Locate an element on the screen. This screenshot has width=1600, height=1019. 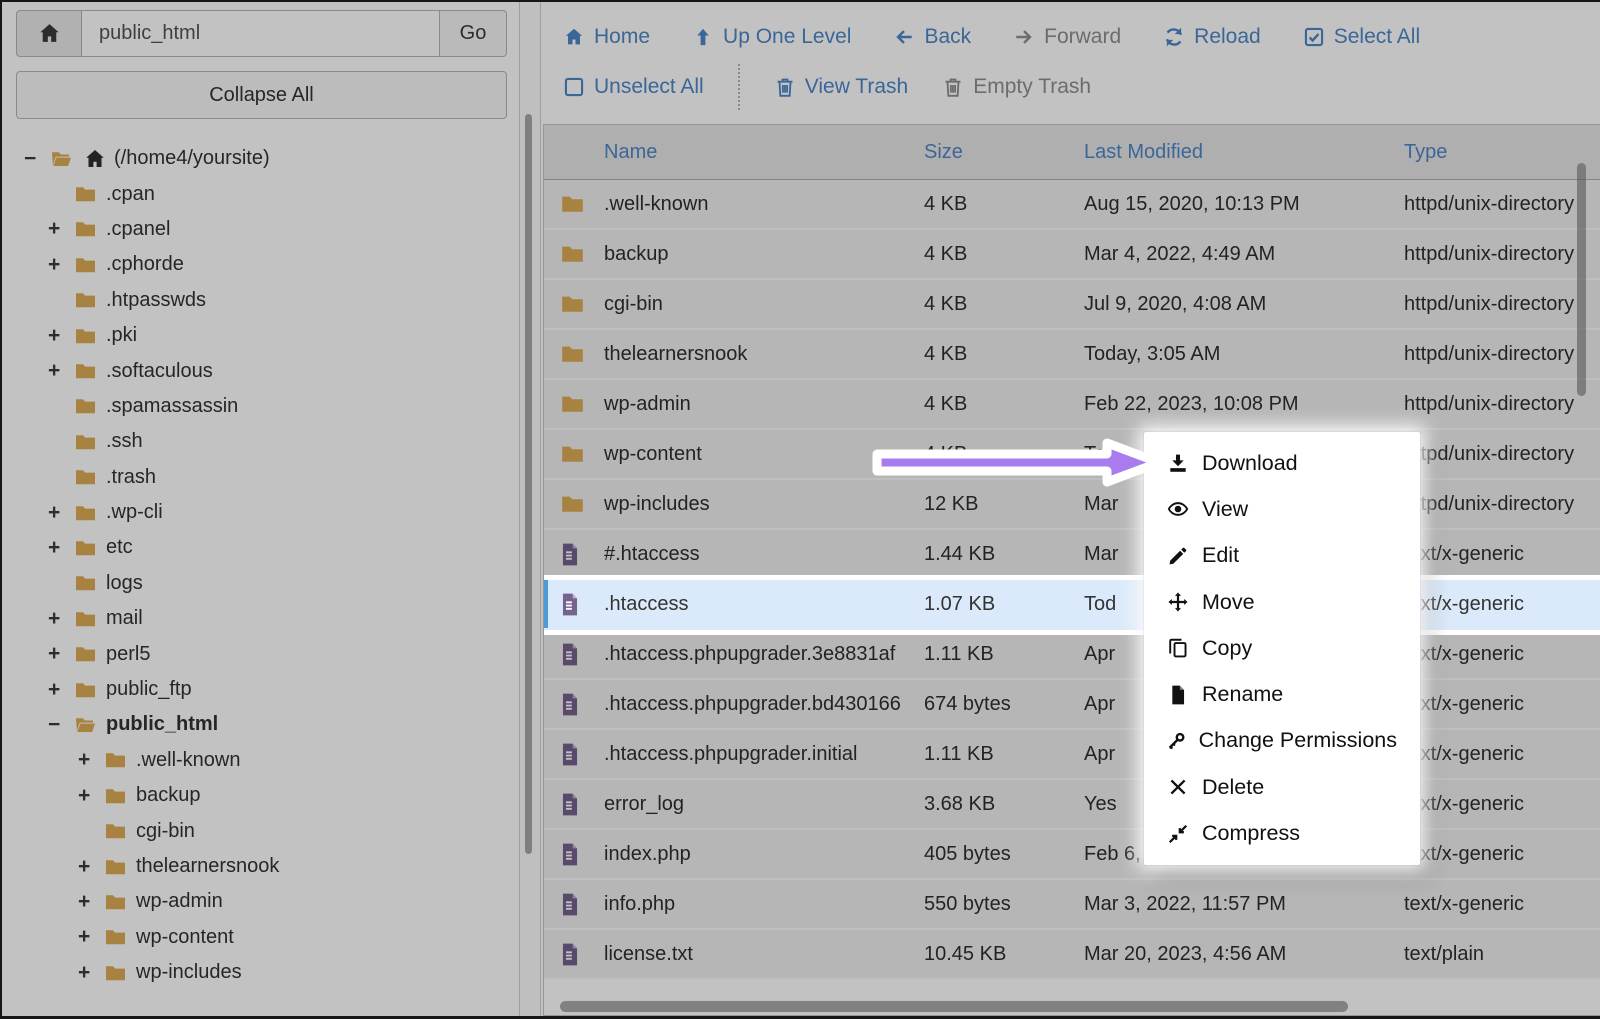
up-one-level-button: Up One Level is located at coordinates (771, 37).